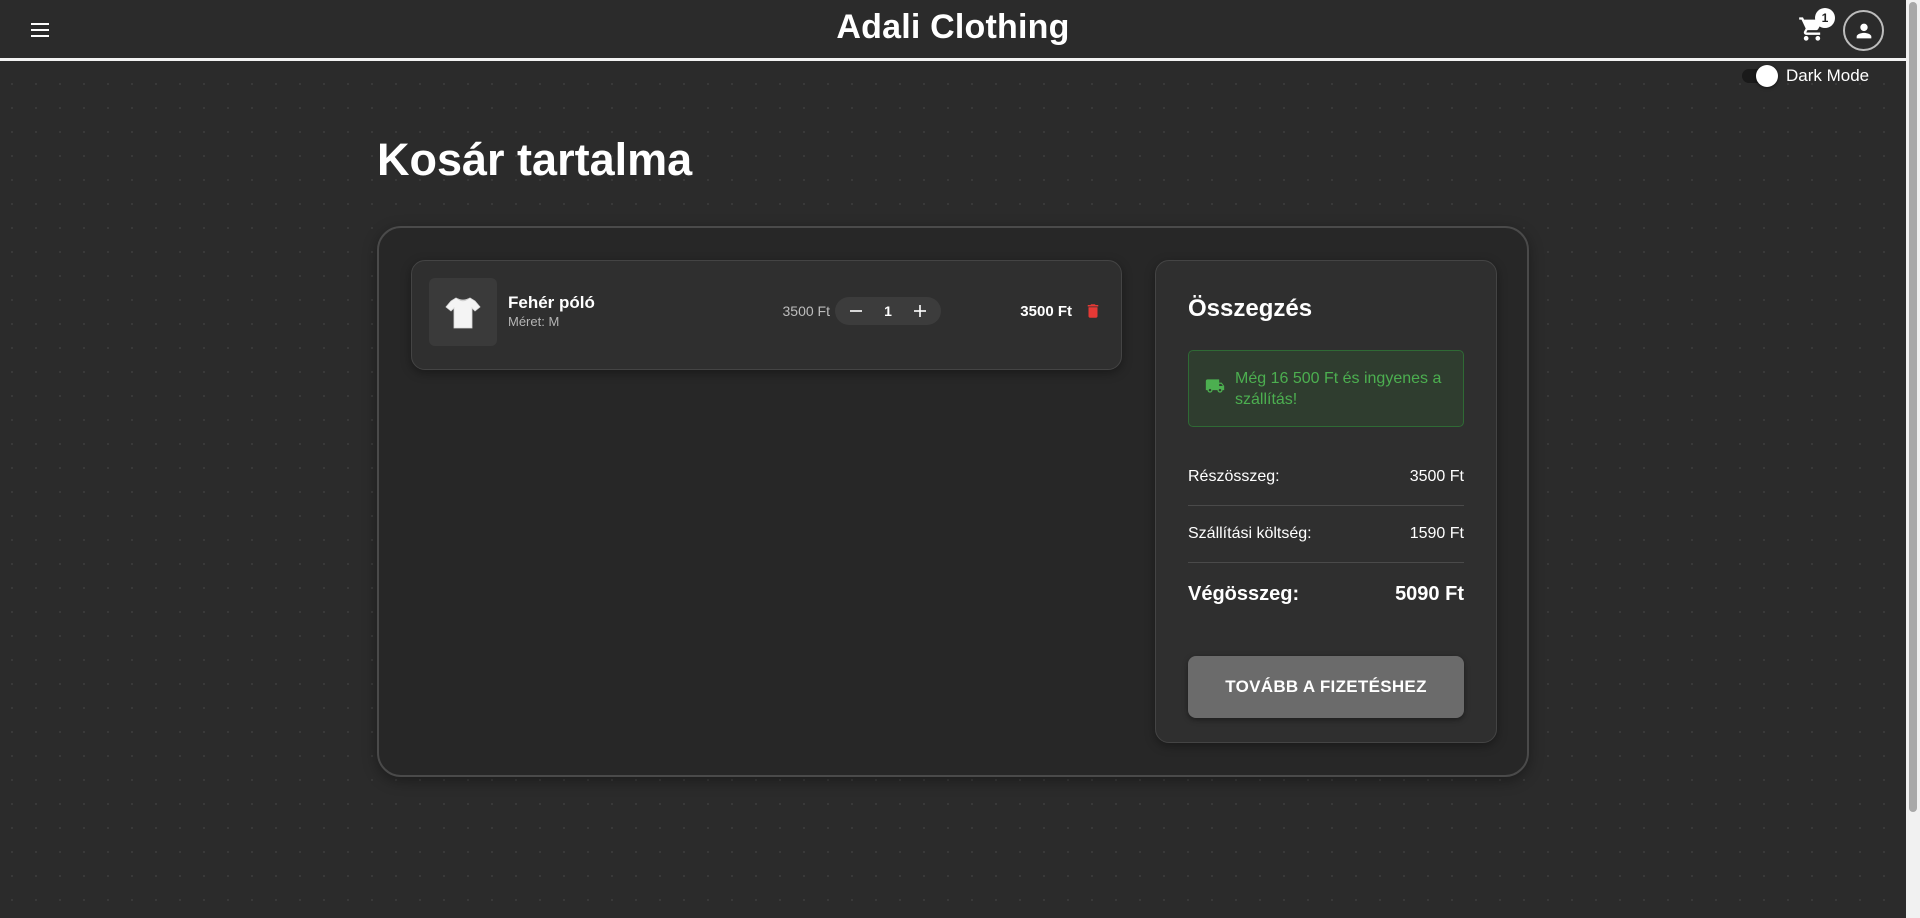  I want to click on account-icon, so click(1863, 30).